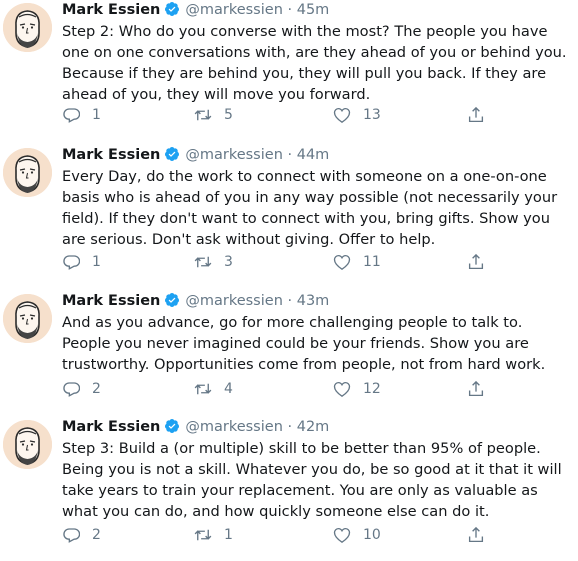  Describe the element at coordinates (312, 262) in the screenshot. I see `tweet-actions: 1 3 11` at that location.